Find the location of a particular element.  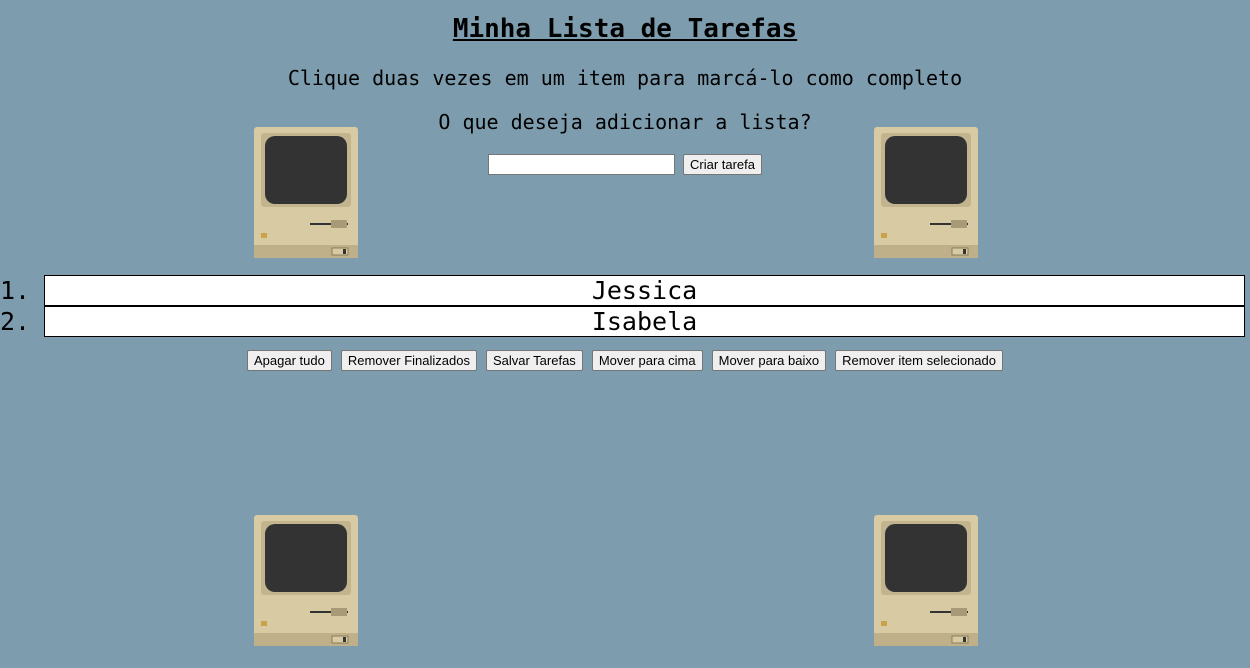

add-prompt-text: O que deseja adicionar a lista? is located at coordinates (625, 122).